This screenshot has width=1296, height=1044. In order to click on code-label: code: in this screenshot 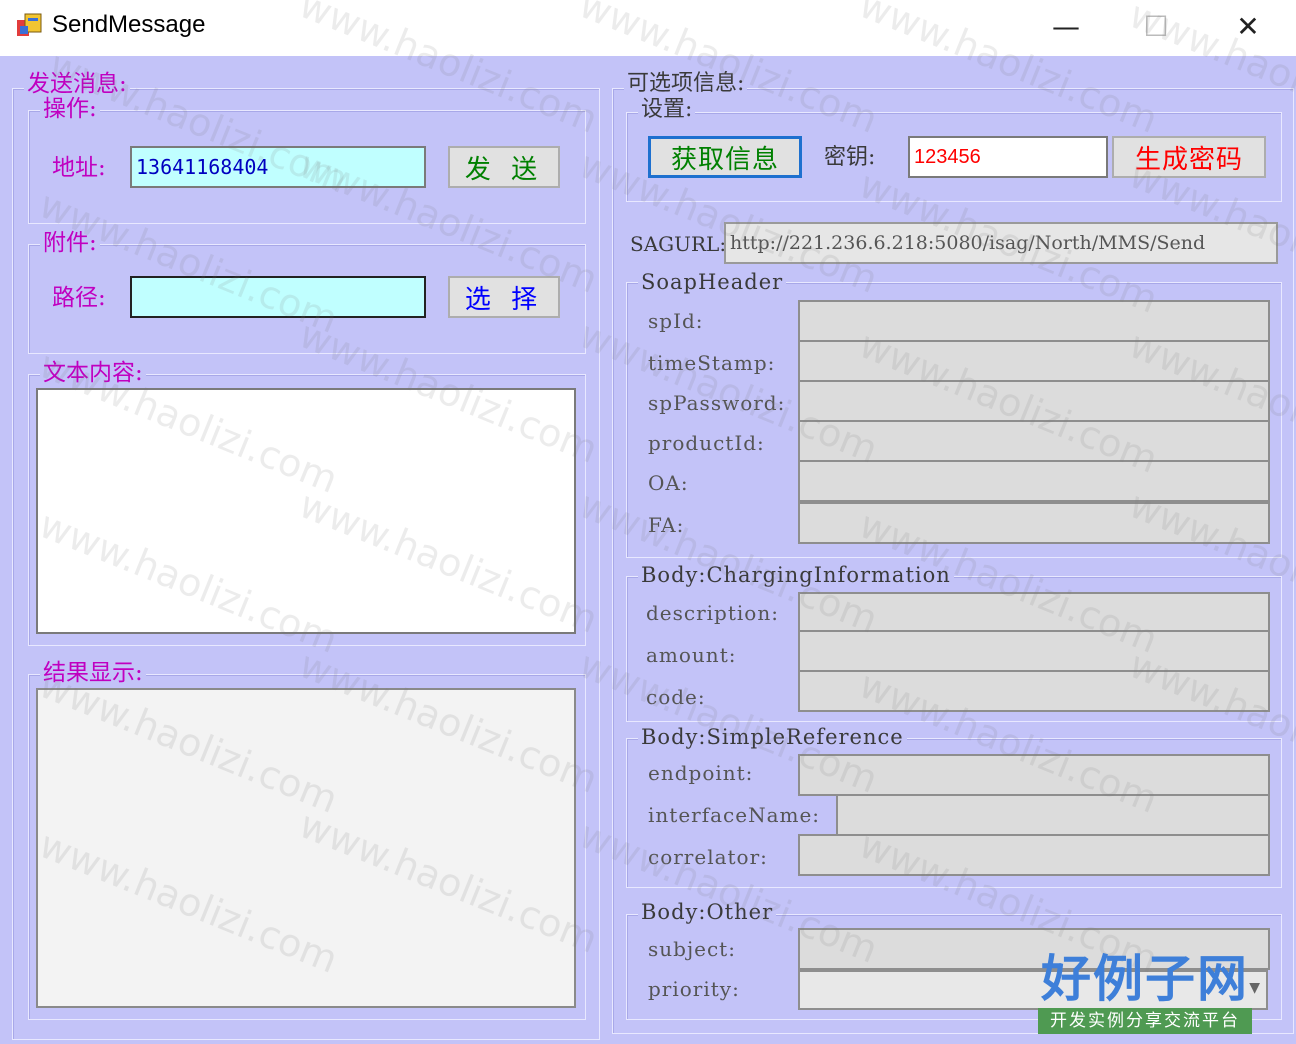, I will do `click(676, 697)`.